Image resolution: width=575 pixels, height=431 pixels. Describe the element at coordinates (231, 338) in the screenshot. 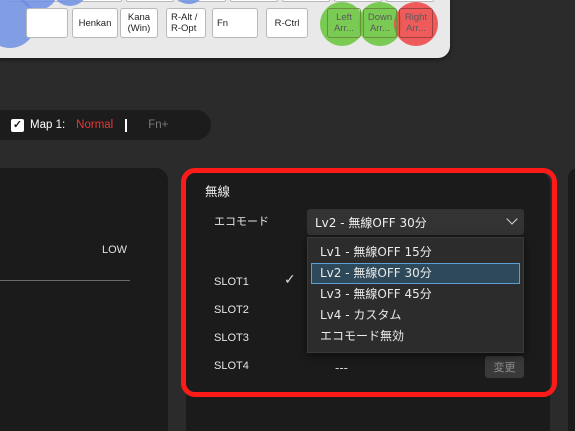

I see `slot-label: SLOT3` at that location.